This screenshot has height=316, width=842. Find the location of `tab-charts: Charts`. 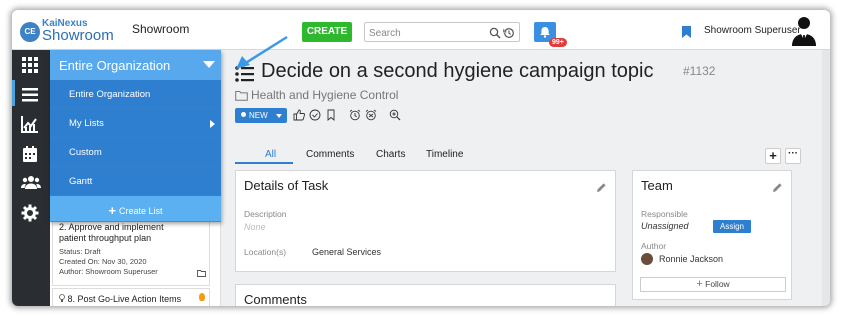

tab-charts: Charts is located at coordinates (390, 154).